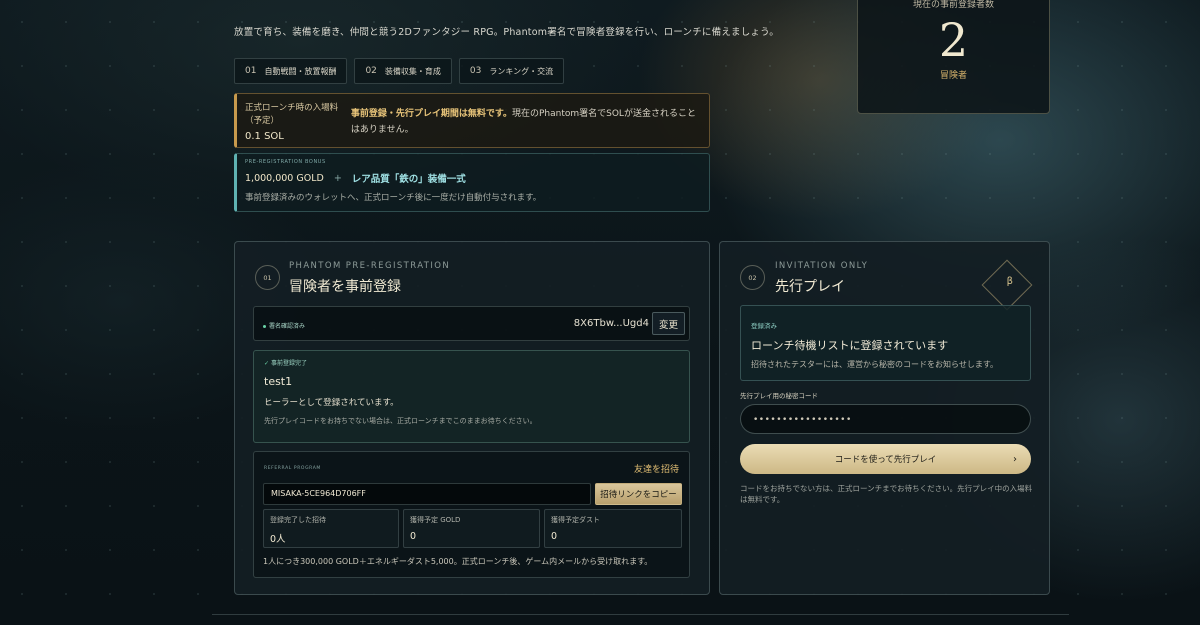  What do you see at coordinates (810, 287) in the screenshot?
I see `panel-title: 先行プレイ` at bounding box center [810, 287].